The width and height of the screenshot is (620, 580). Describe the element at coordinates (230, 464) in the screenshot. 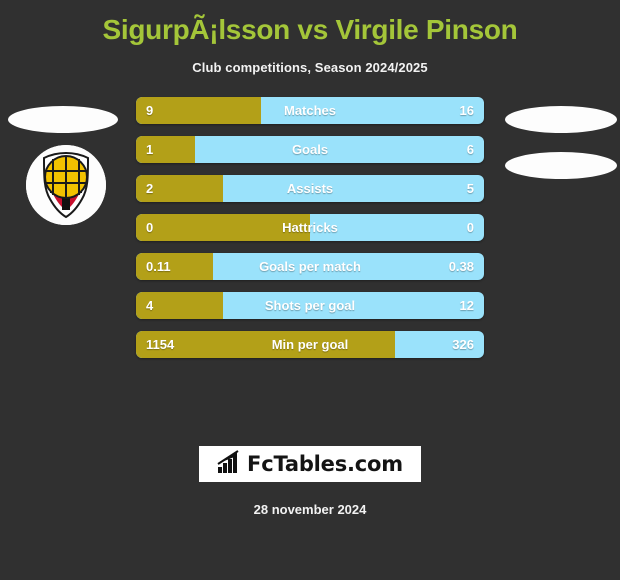

I see `bar-chart-trending-up-icon` at that location.